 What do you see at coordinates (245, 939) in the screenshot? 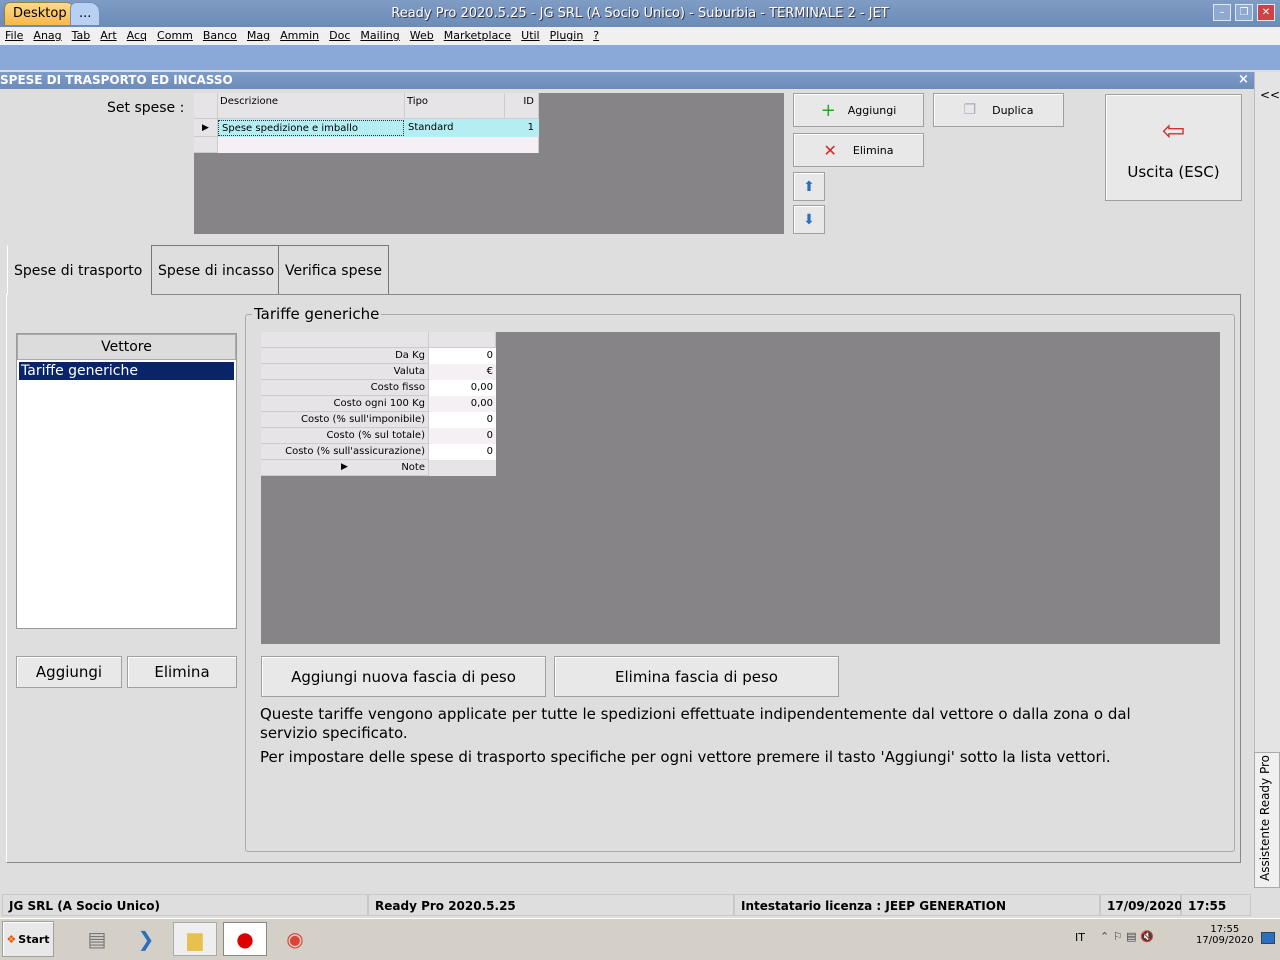
I see `ready-pro-taskbar-icon: ●` at bounding box center [245, 939].